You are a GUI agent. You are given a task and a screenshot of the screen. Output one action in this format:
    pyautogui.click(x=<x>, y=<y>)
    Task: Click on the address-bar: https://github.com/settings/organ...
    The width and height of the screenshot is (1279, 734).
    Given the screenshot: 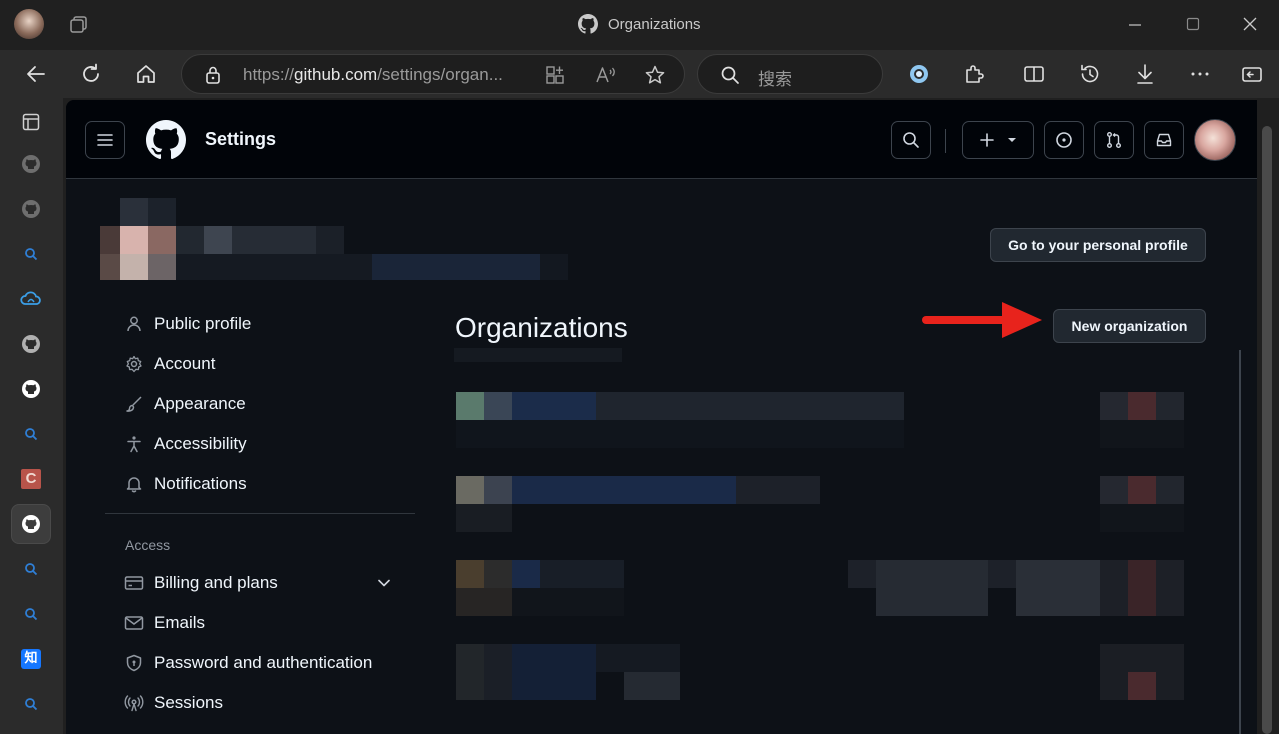 What is the action you would take?
    pyautogui.click(x=433, y=74)
    